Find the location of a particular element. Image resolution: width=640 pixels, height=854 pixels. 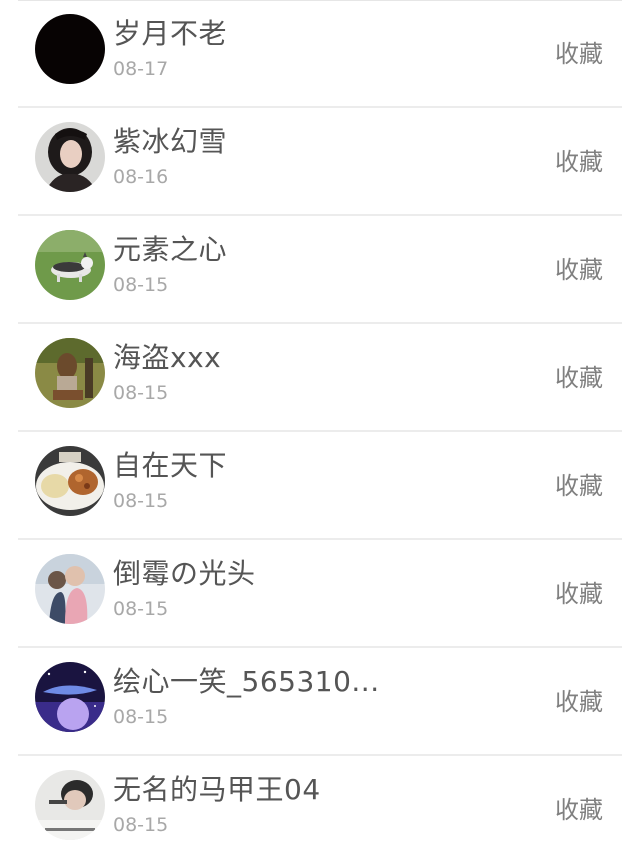

list-item: 紫冰幻雪 08-16 收藏 is located at coordinates (320, 162).